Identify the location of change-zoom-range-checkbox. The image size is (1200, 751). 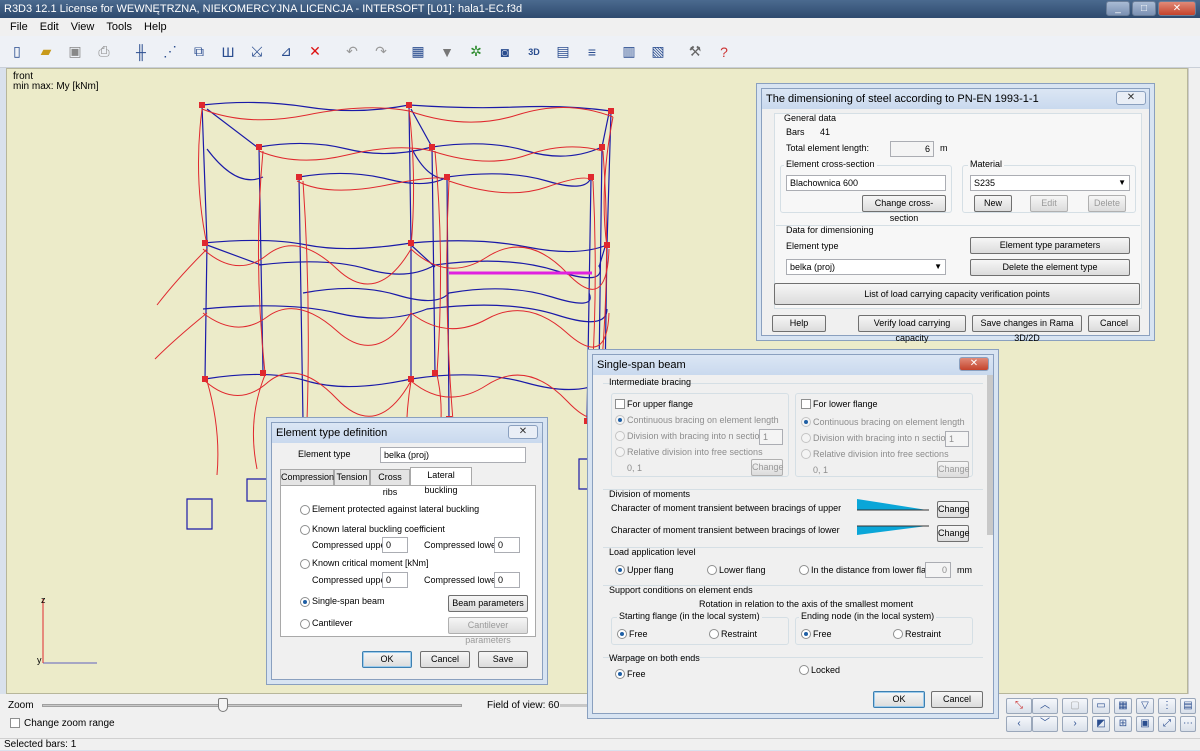
(15, 723).